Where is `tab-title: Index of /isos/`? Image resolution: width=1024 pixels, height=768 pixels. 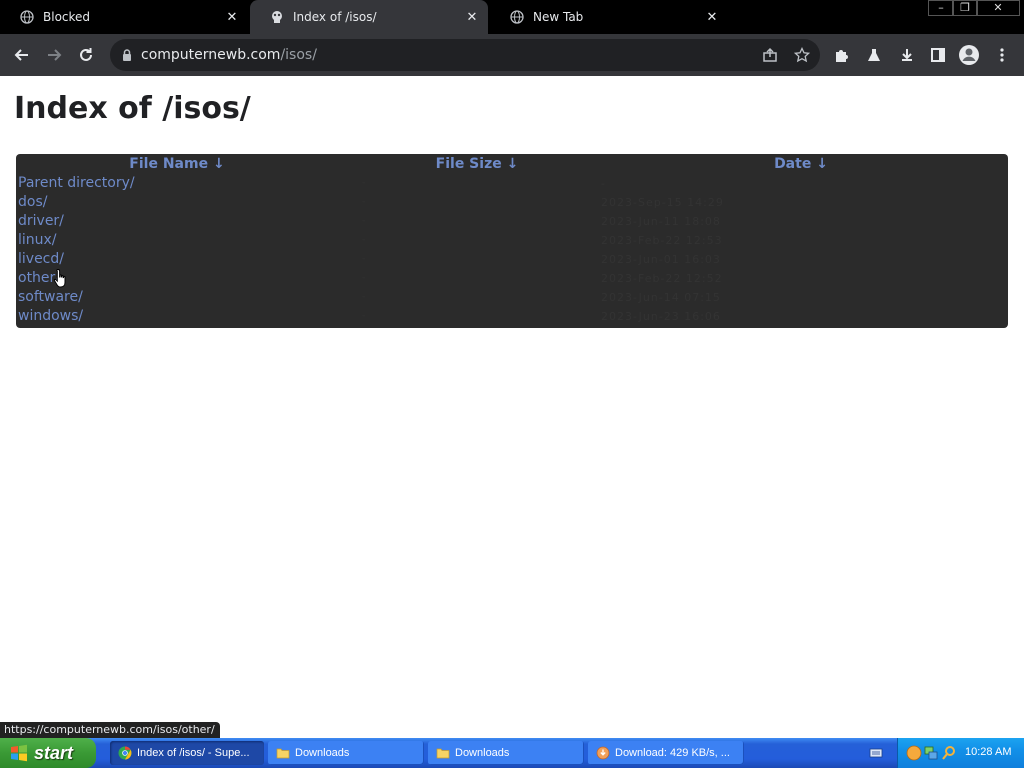
tab-title: Index of /isos/ is located at coordinates (335, 17).